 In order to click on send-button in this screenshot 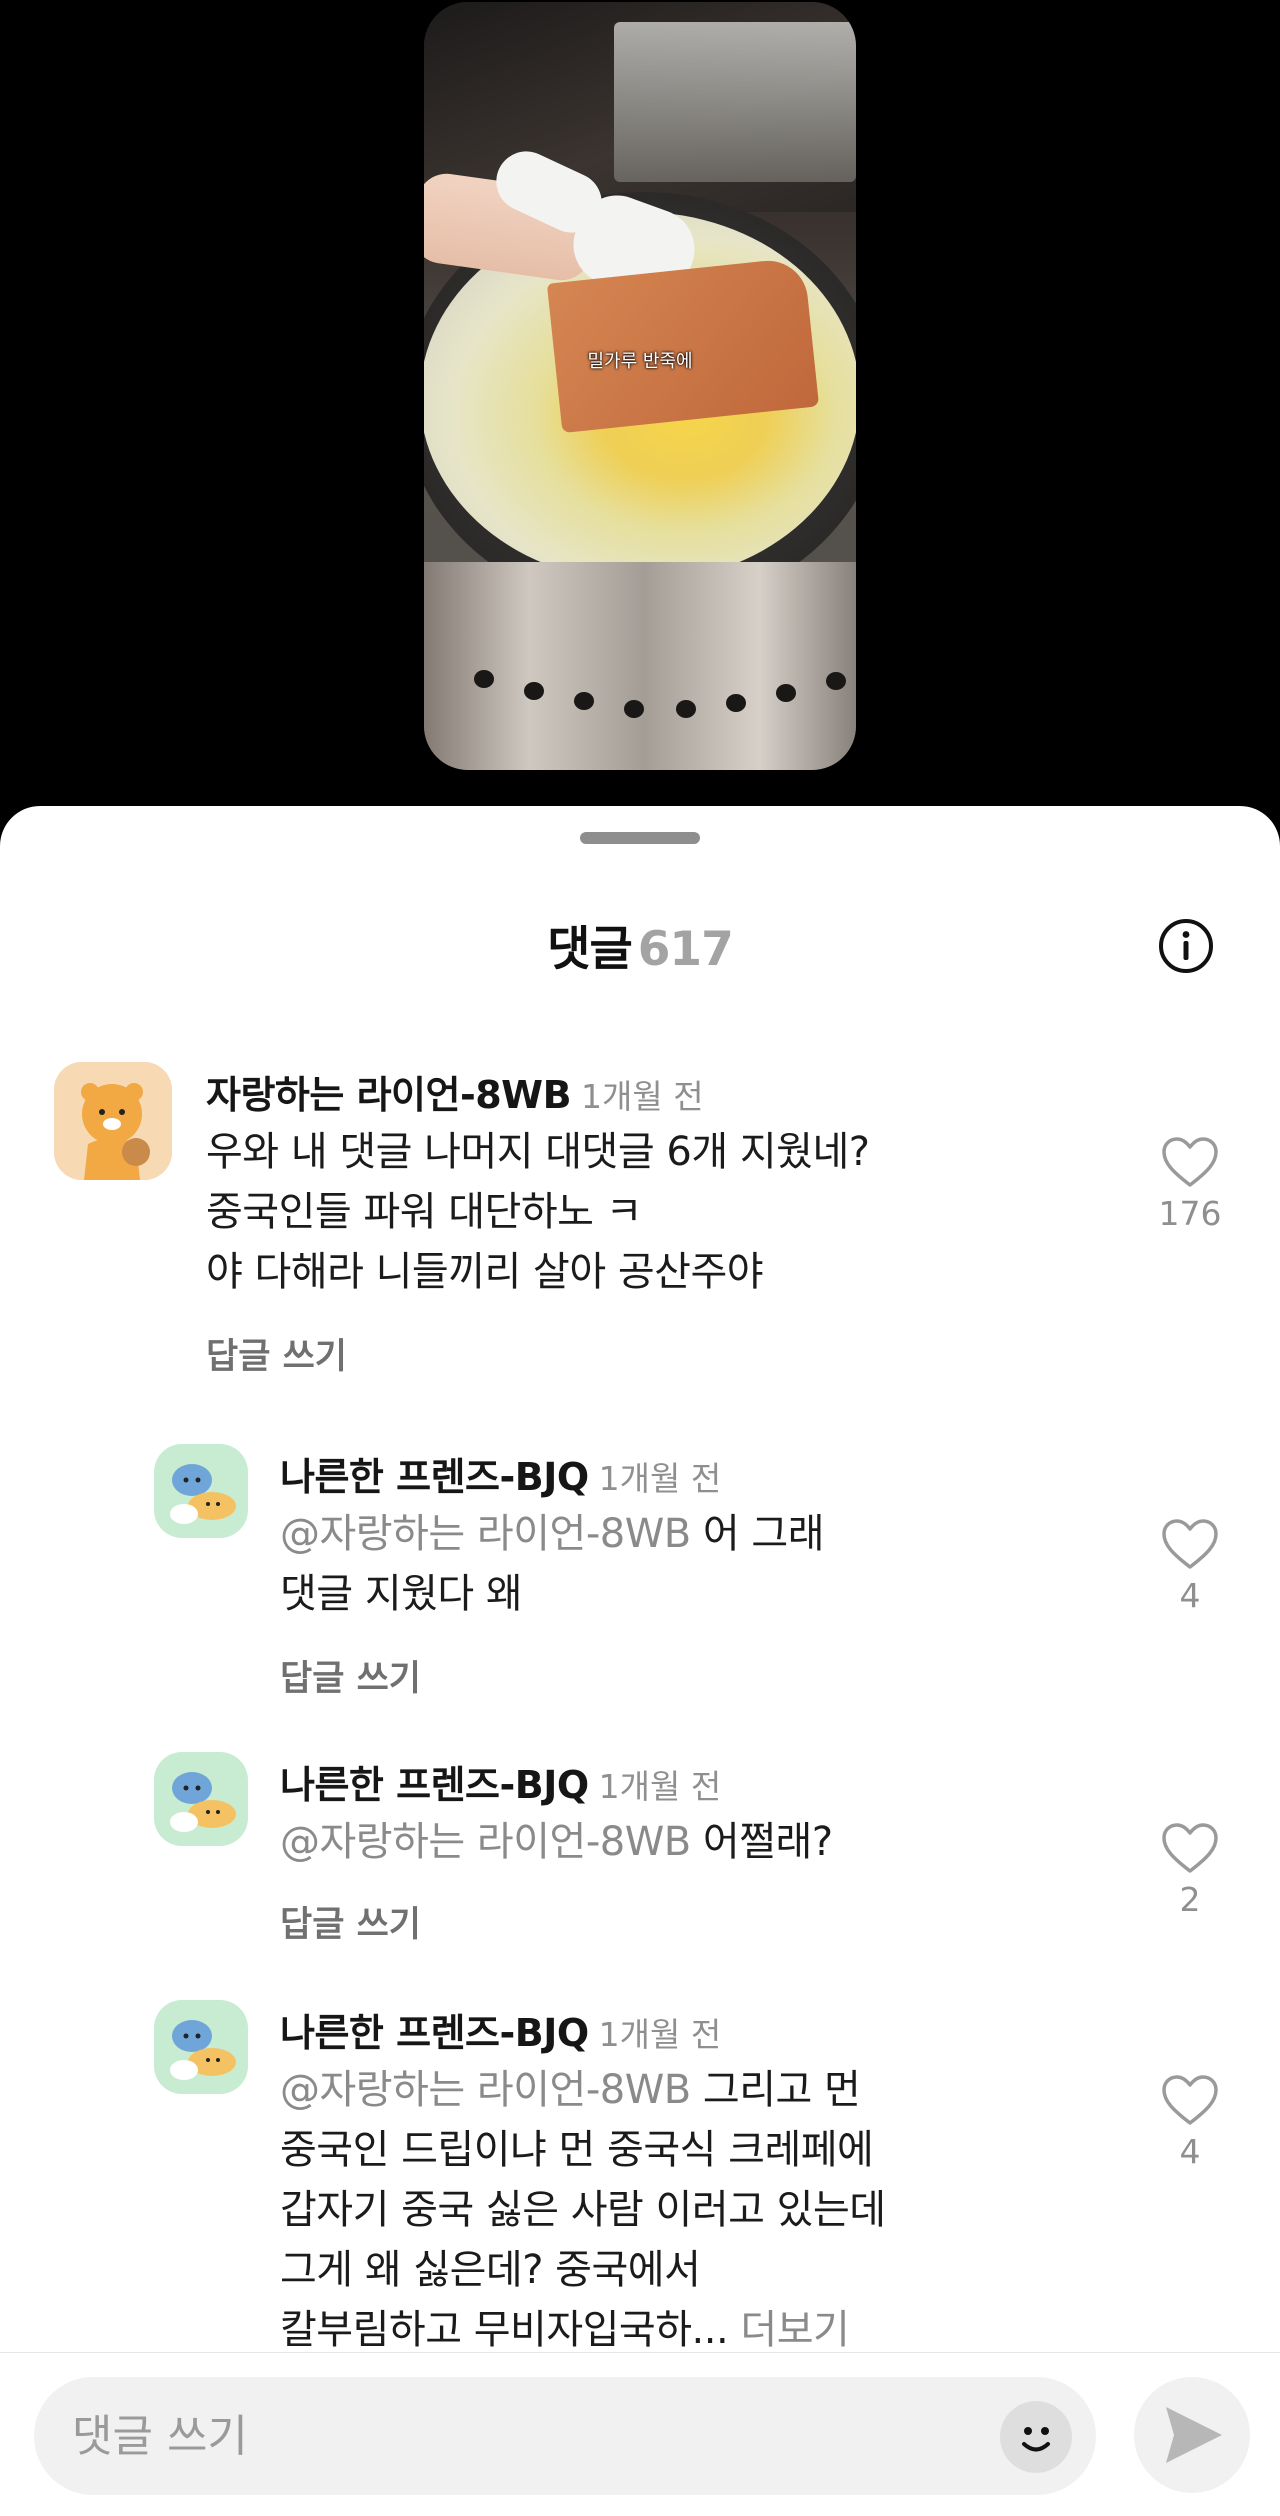, I will do `click(1192, 2435)`.